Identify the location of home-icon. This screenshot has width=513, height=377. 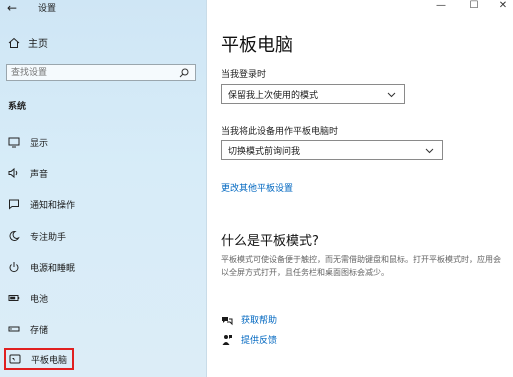
(14, 42).